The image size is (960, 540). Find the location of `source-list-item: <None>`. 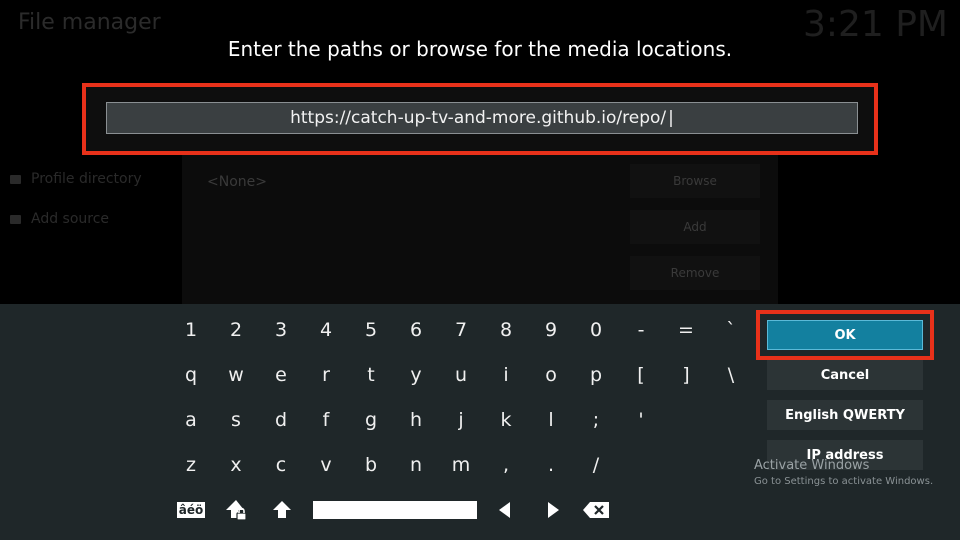

source-list-item: <None> is located at coordinates (237, 182).